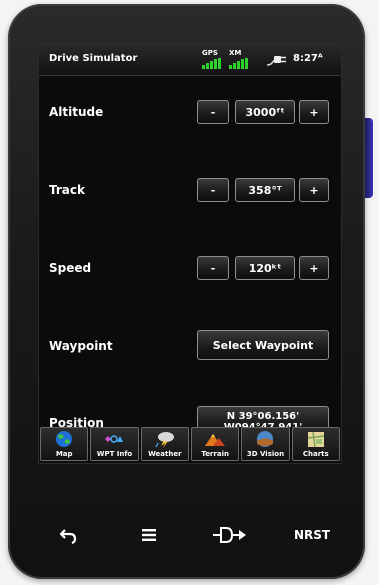  I want to click on gps-label: GPS, so click(210, 53).